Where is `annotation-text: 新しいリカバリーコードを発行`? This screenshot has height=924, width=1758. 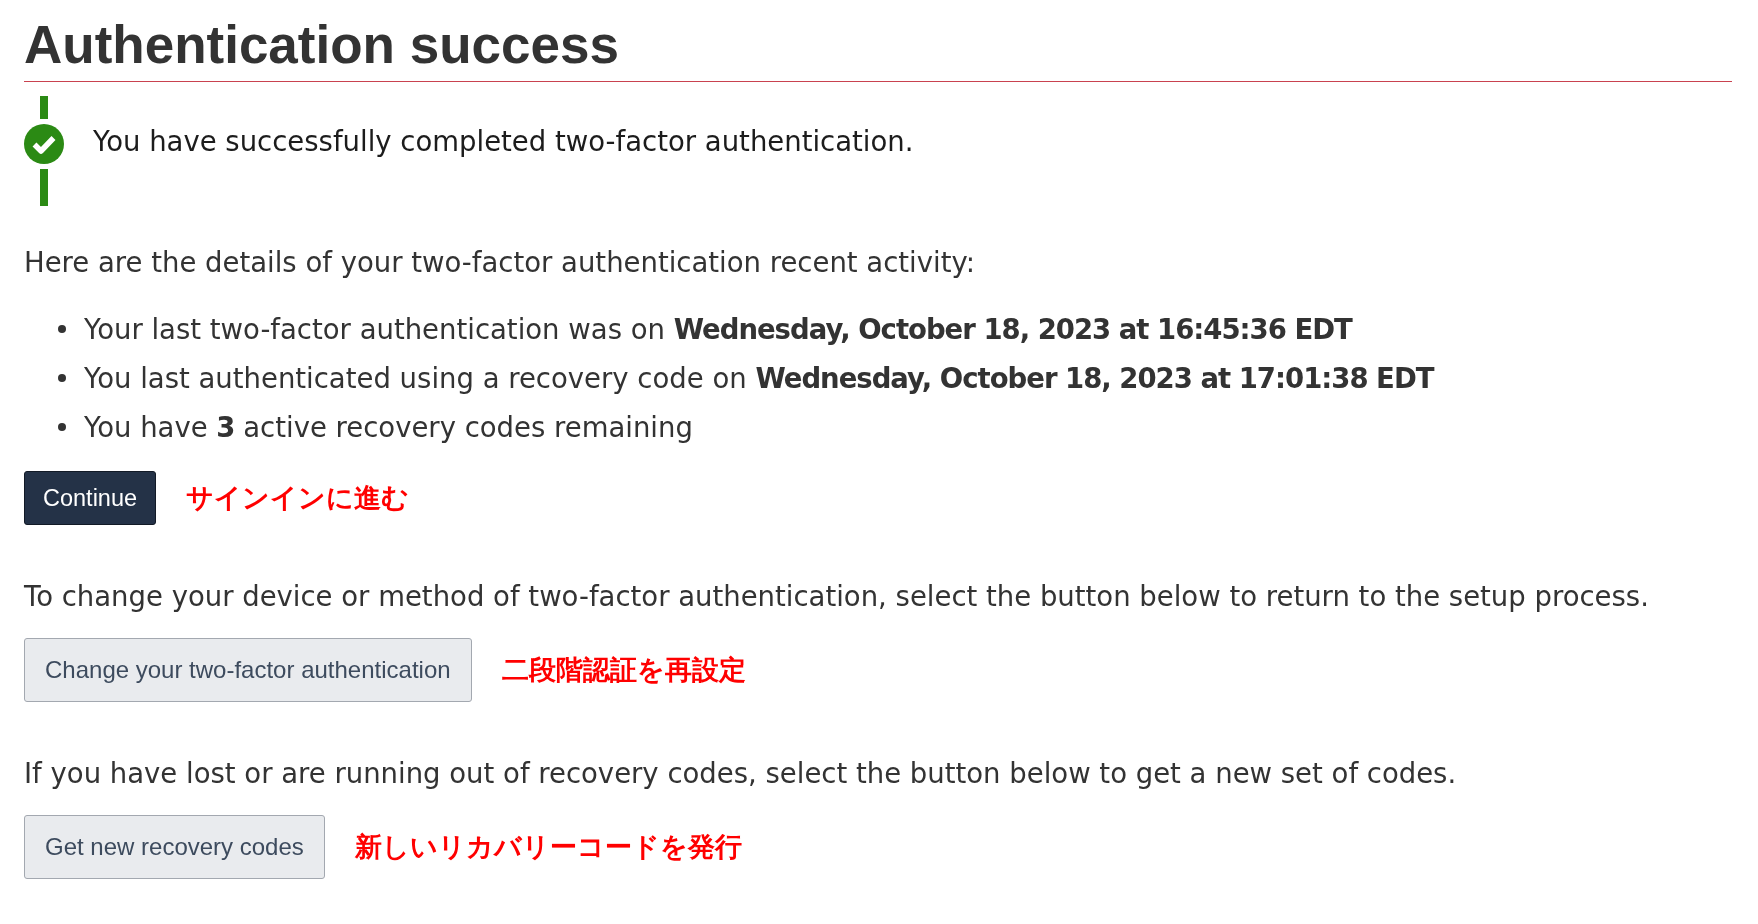 annotation-text: 新しいリカバリーコードを発行 is located at coordinates (548, 847).